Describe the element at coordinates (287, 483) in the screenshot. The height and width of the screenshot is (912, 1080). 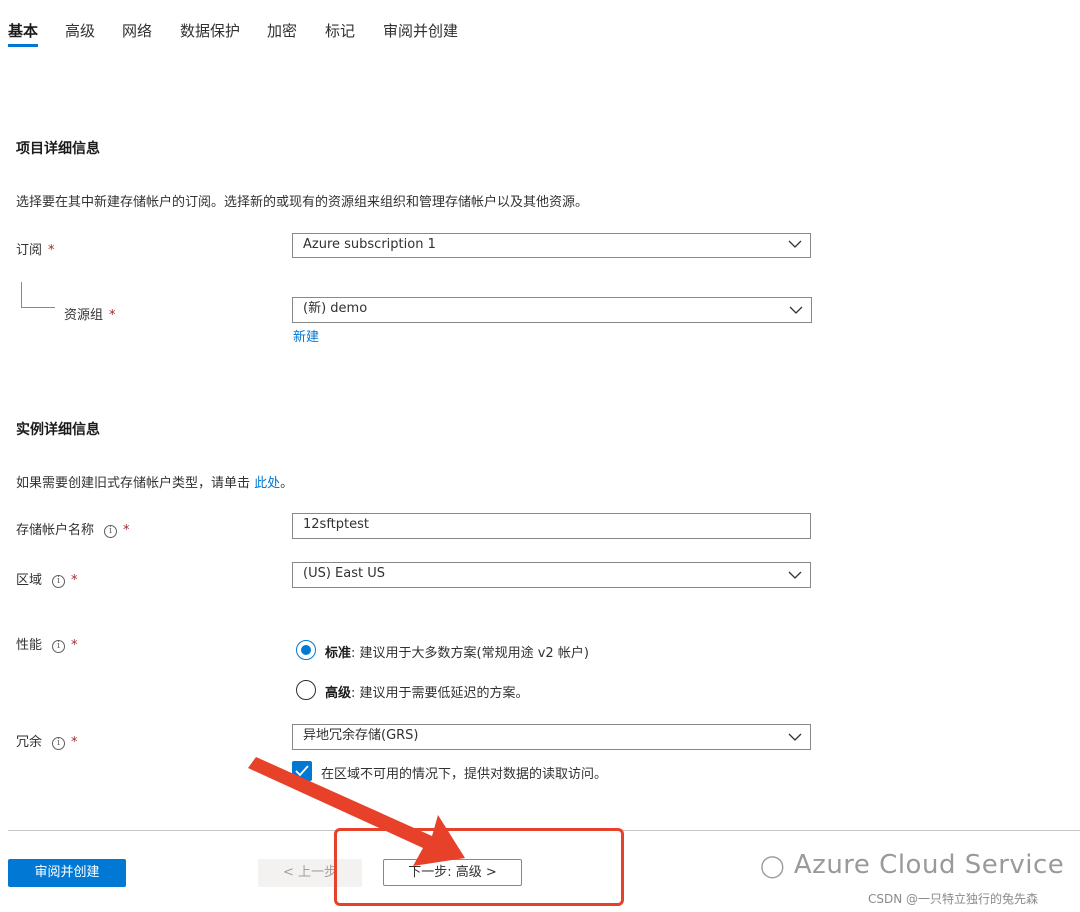
I see `legacy-account-suffix: 。` at that location.